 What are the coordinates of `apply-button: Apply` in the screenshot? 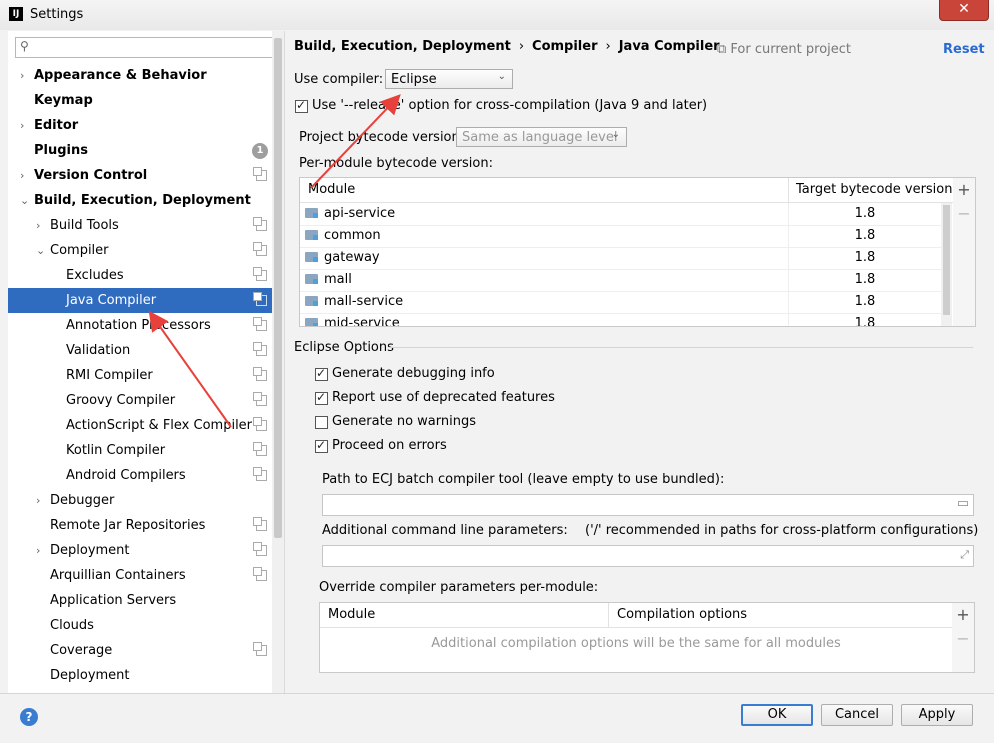 It's located at (937, 715).